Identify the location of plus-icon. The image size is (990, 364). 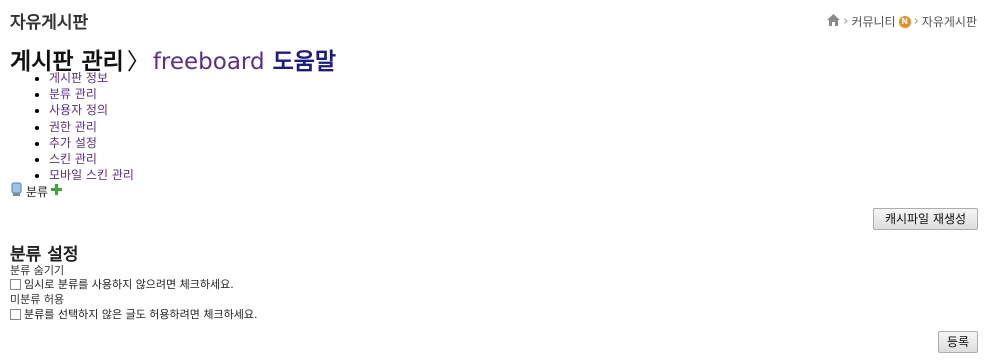
(57, 191).